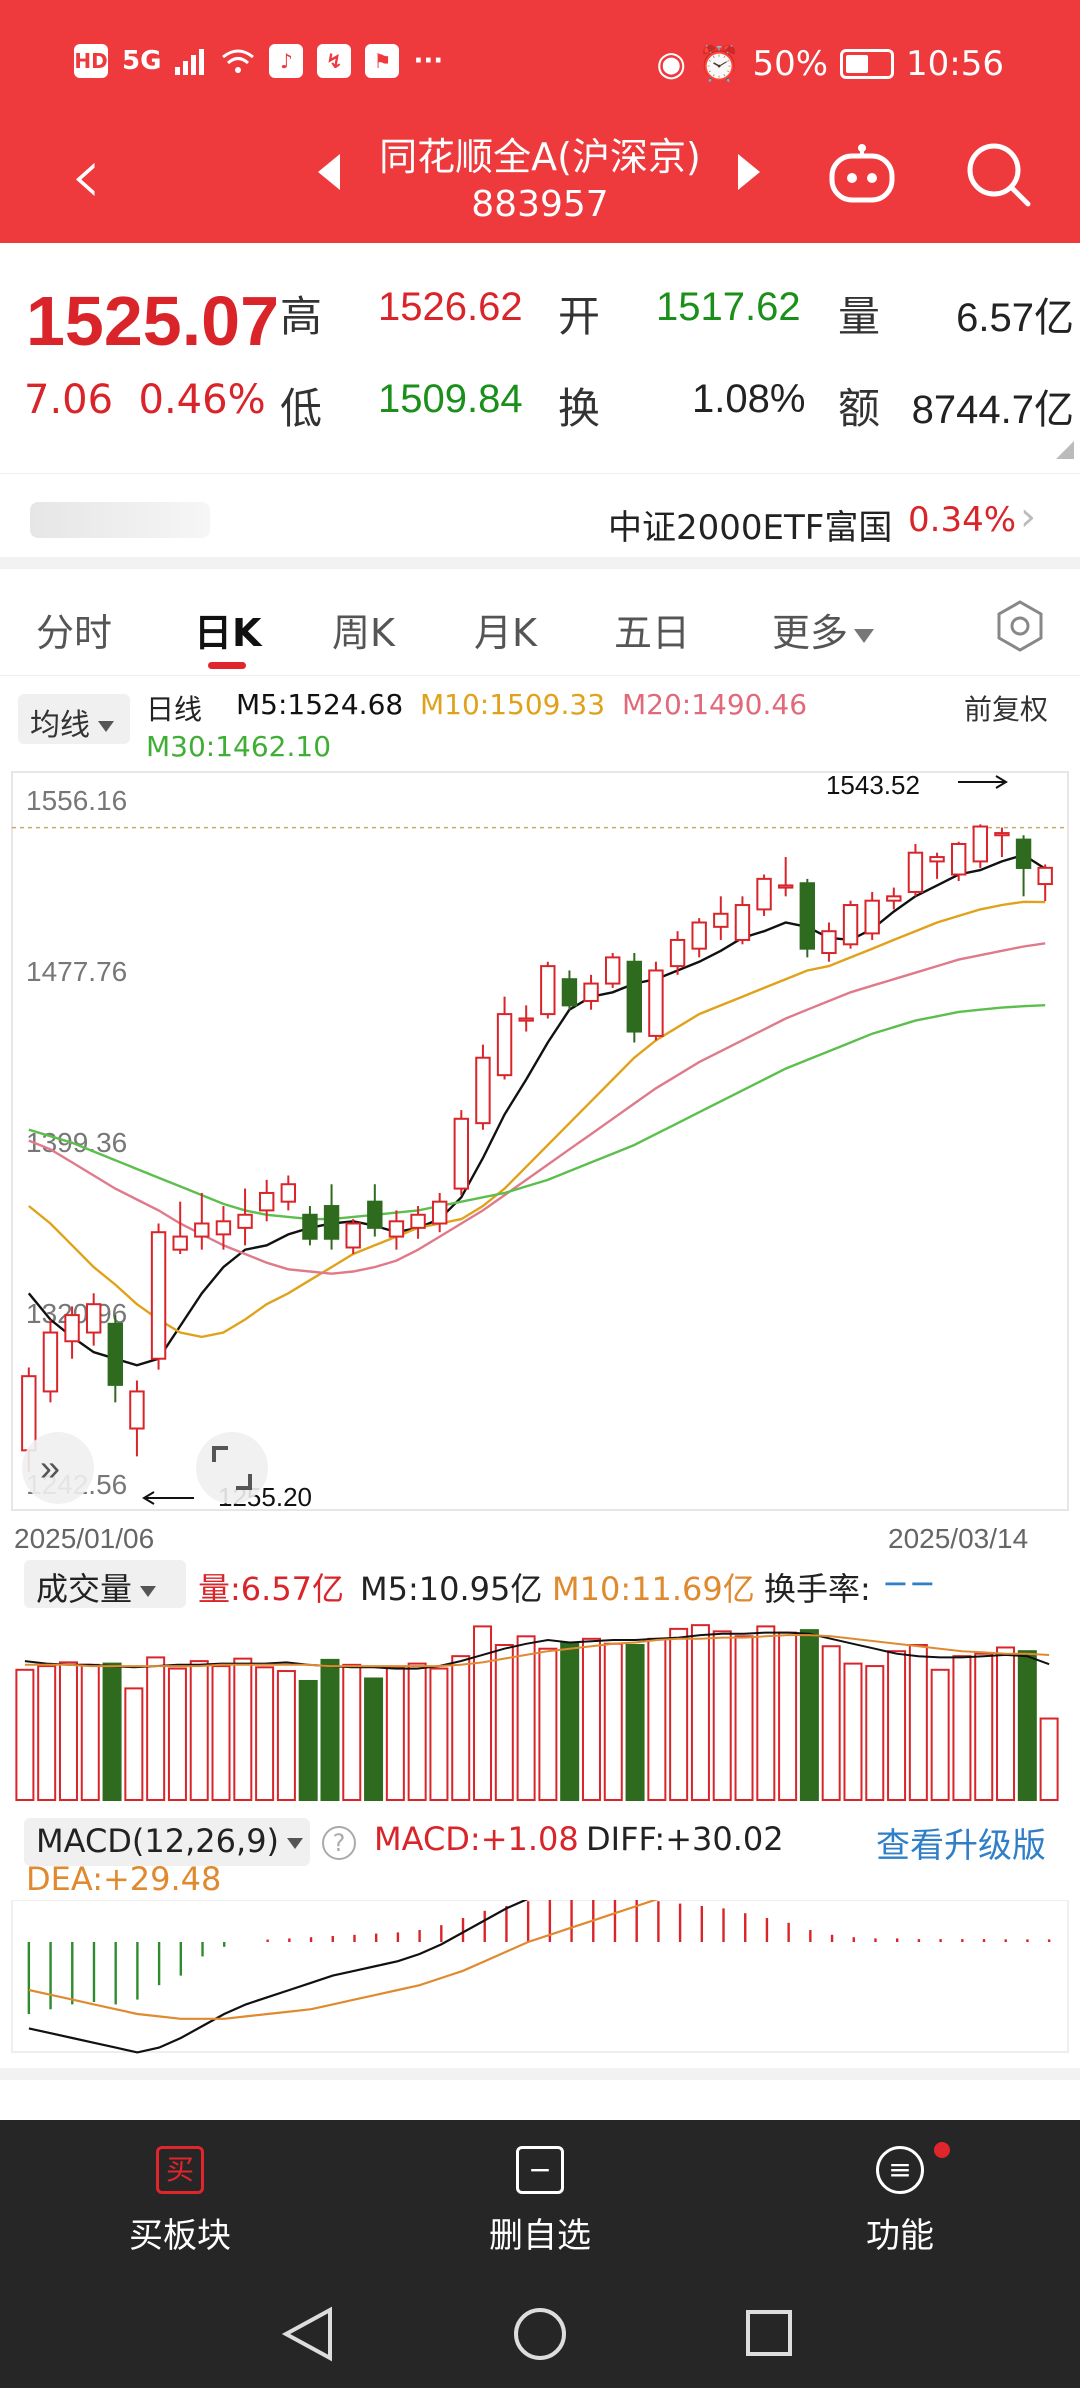  Describe the element at coordinates (451, 1589) in the screenshot. I see `volume-m5-label: M5:10.95亿` at that location.